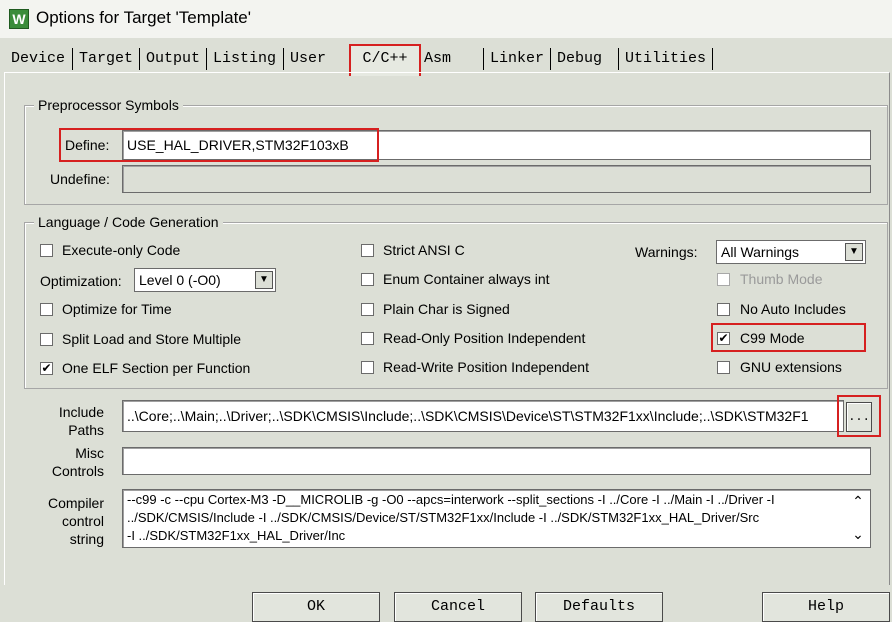 This screenshot has height=622, width=892. Describe the element at coordinates (156, 368) in the screenshot. I see `one-elf-label: One ELF Section per Function` at that location.